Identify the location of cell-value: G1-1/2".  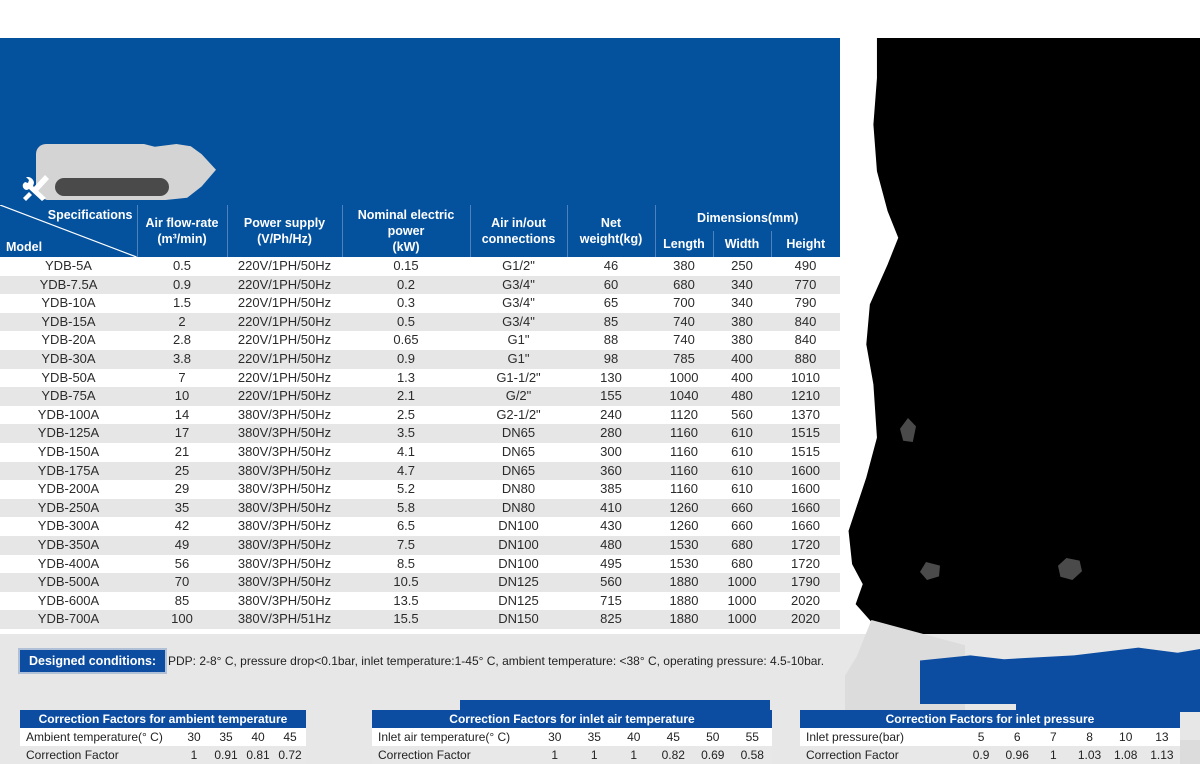
(518, 378).